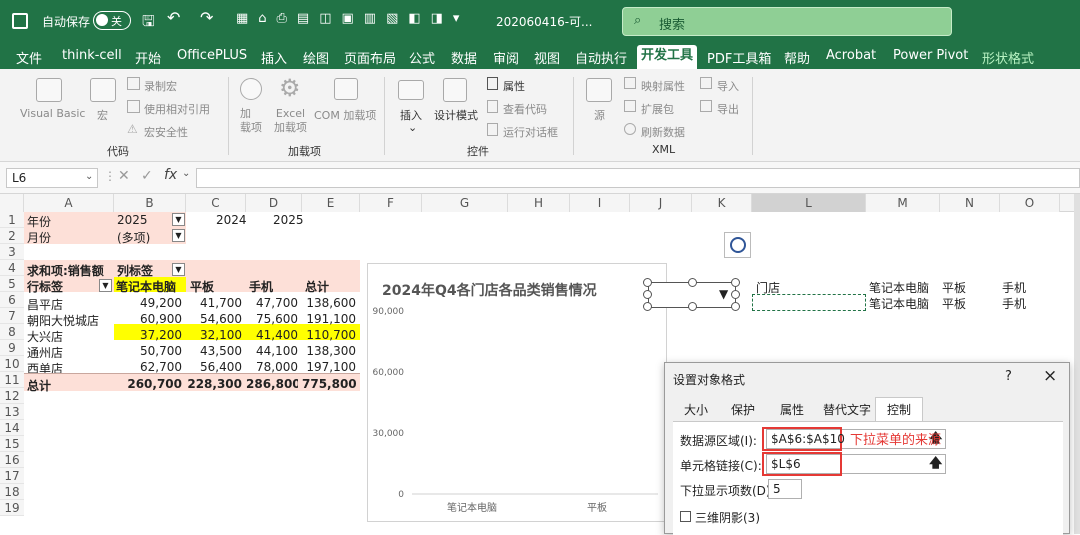 Image resolution: width=1080 pixels, height=535 pixels. Describe the element at coordinates (166, 132) in the screenshot. I see `macro-security-button: 宏安全性` at that location.